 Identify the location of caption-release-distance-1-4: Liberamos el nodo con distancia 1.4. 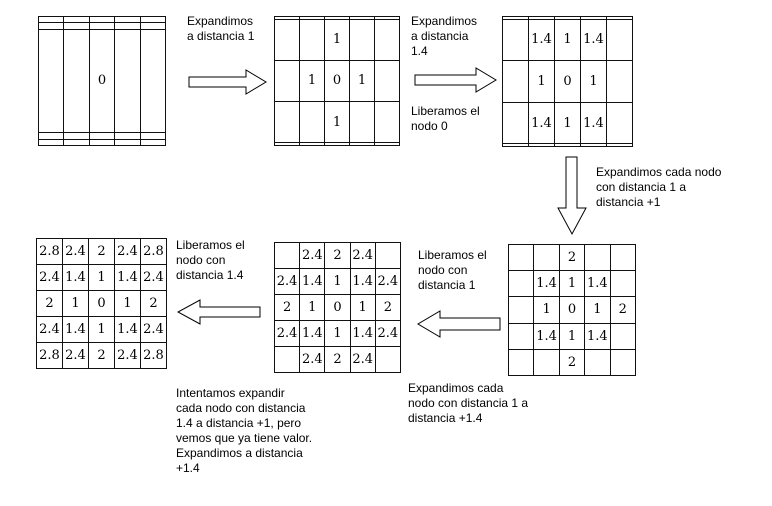
(210, 260).